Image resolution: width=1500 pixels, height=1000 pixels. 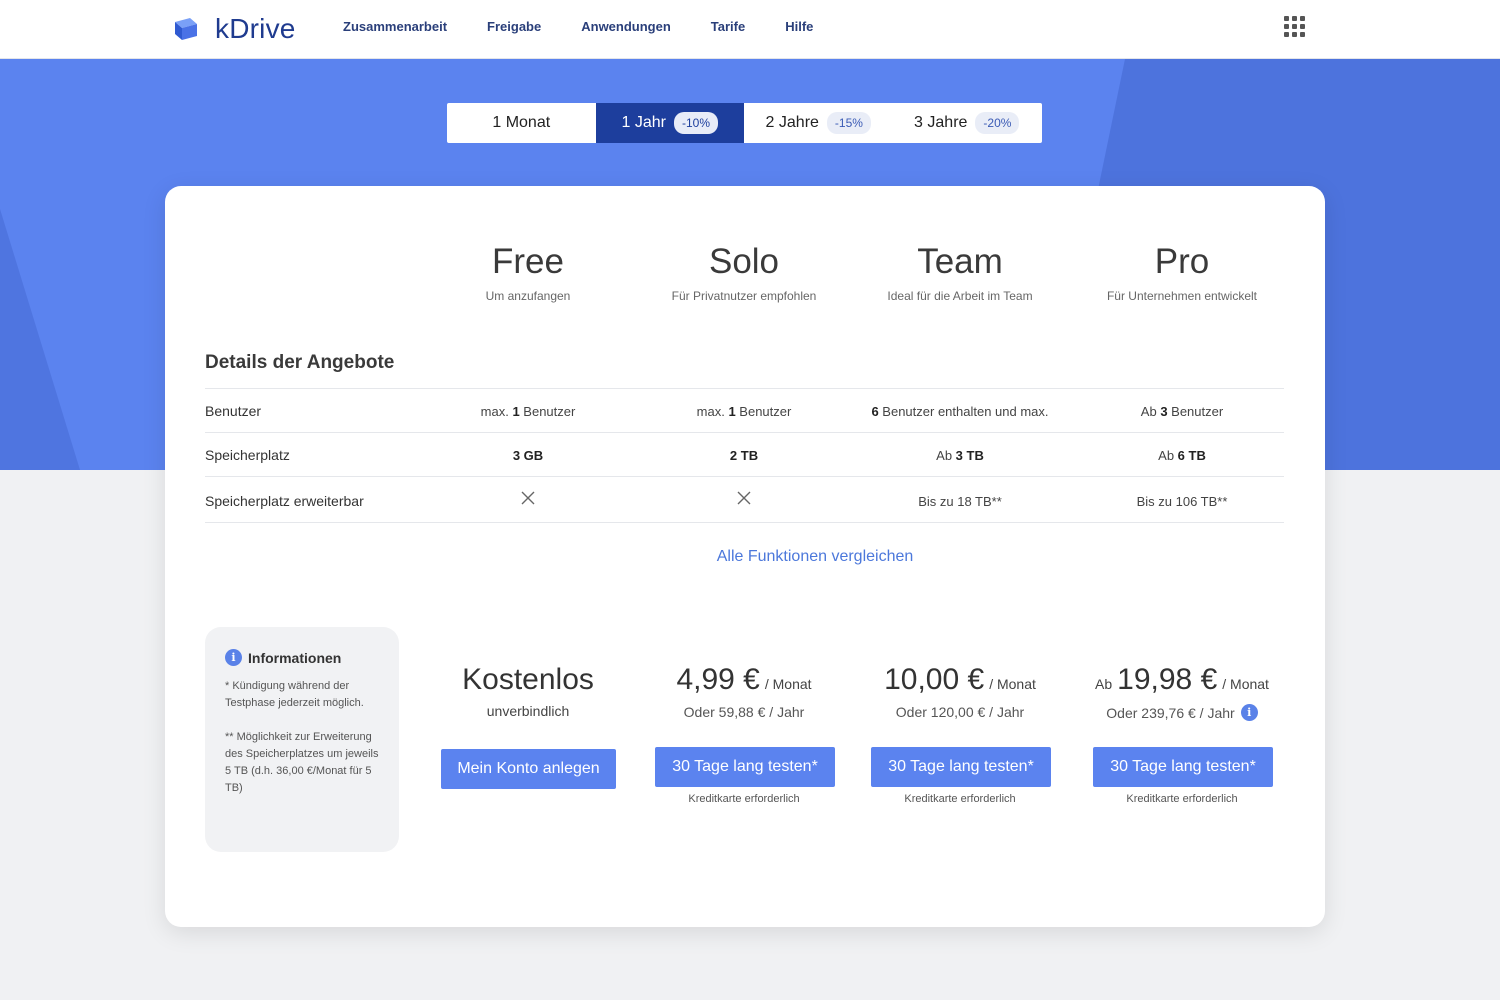 I want to click on cell-pro: Ab 6 TB, so click(x=1182, y=455).